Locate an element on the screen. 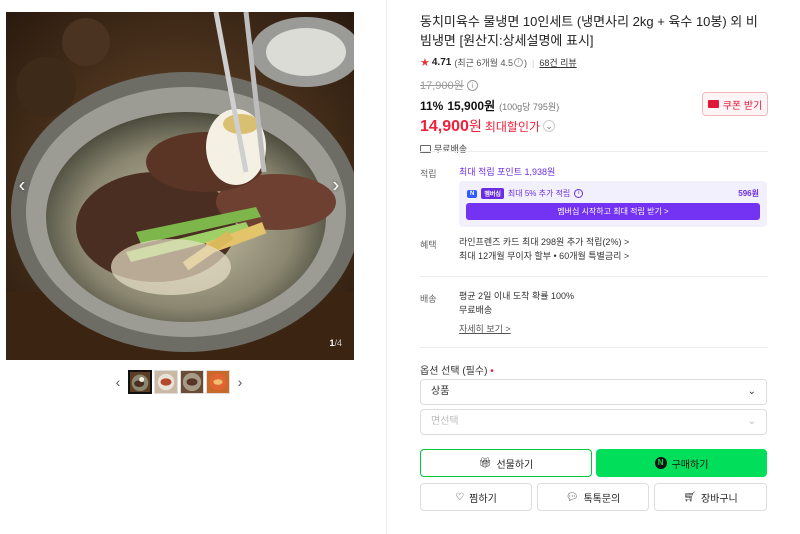  required-mark: • is located at coordinates (492, 371).